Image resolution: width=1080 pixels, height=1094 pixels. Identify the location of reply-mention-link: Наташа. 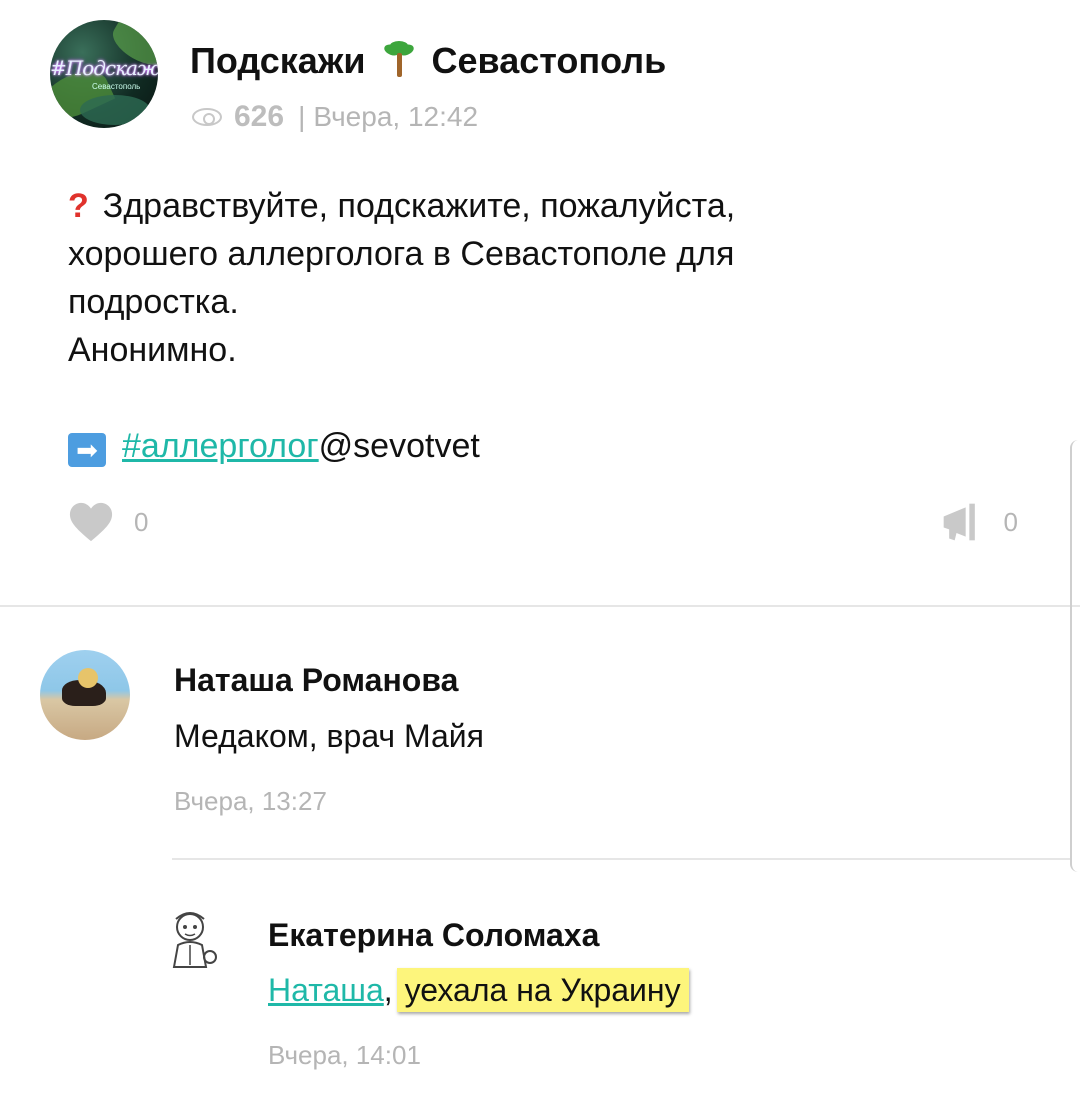
(326, 990).